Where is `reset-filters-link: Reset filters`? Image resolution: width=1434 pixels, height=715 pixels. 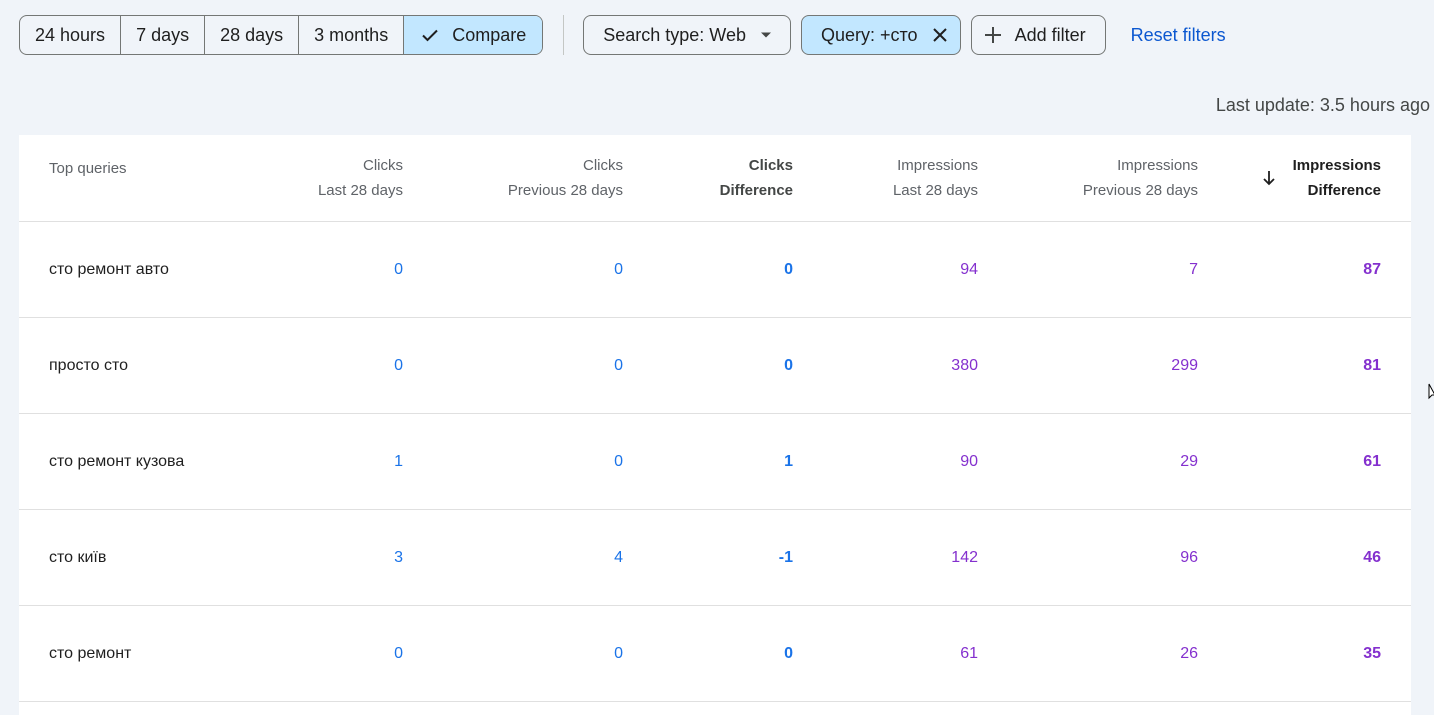 reset-filters-link: Reset filters is located at coordinates (1178, 35).